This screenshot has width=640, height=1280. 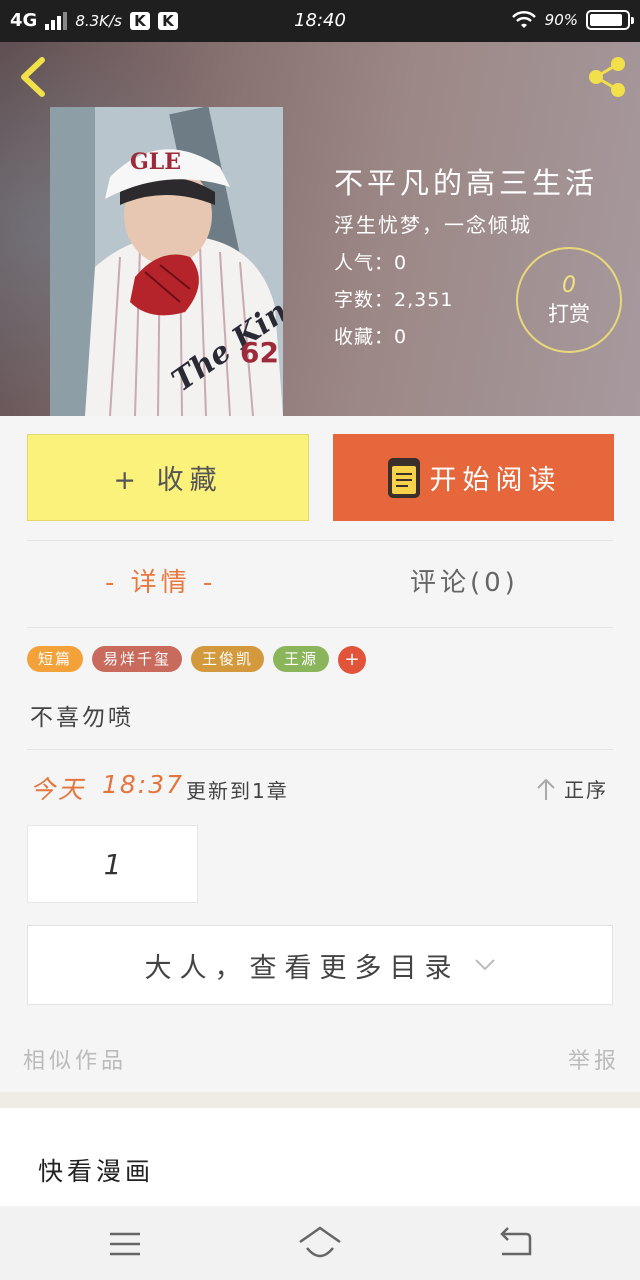 I want to click on add-tag-button: +, so click(x=352, y=660).